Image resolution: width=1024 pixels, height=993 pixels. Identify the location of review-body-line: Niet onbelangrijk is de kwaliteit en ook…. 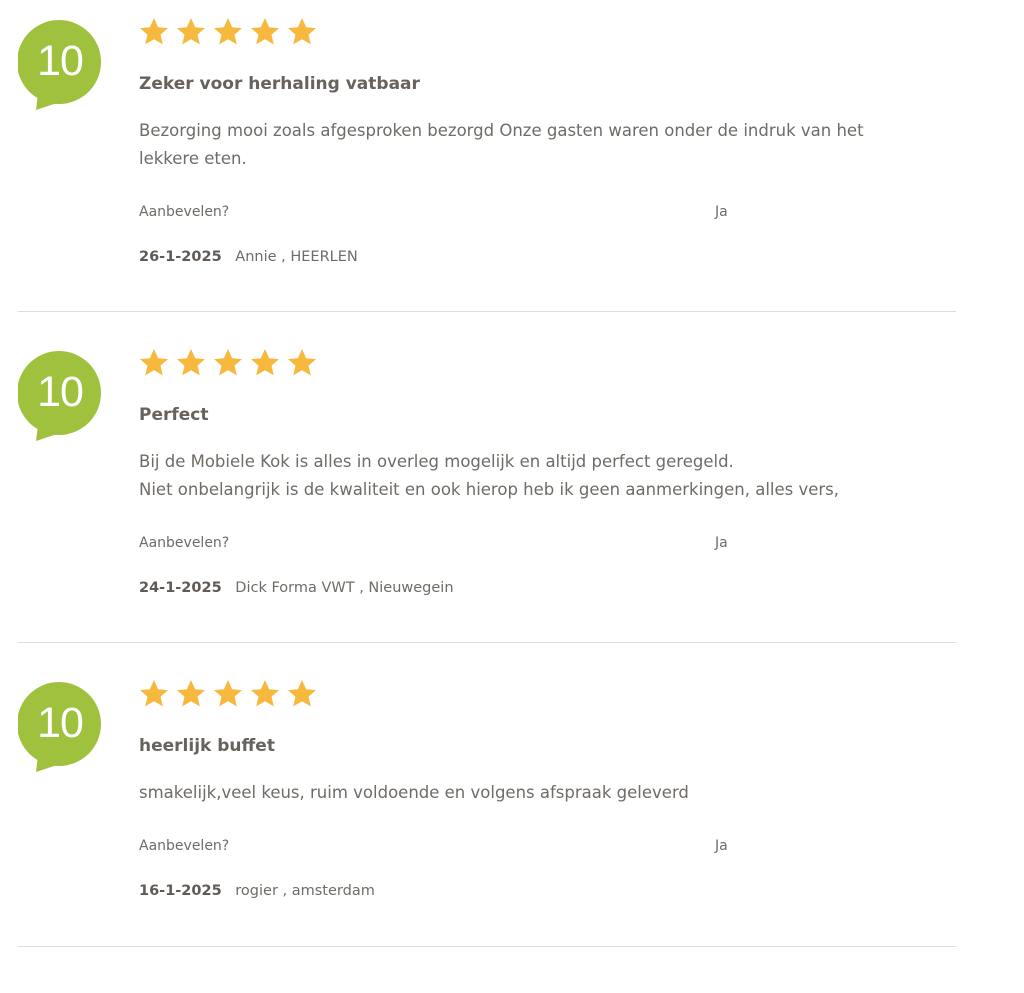
(489, 489).